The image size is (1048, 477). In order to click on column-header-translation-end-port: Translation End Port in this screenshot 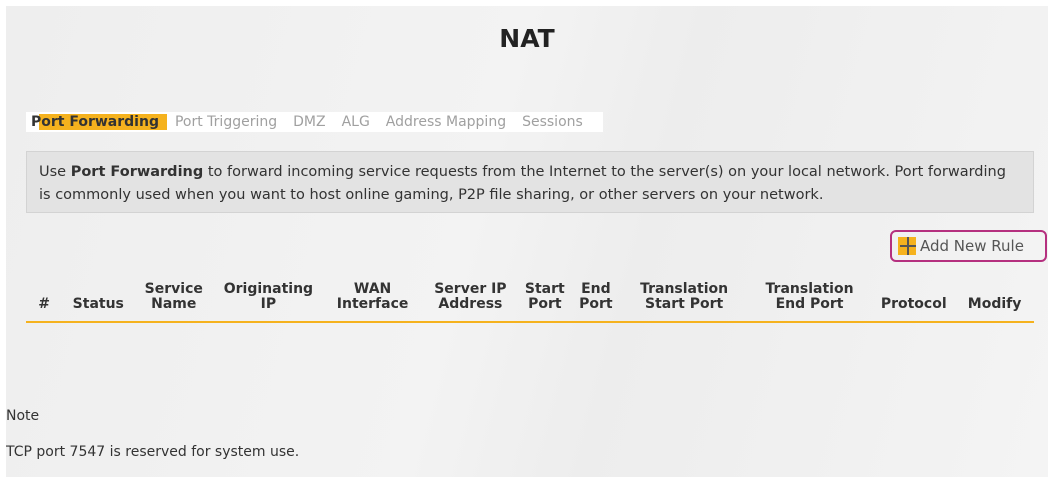, I will do `click(809, 302)`.